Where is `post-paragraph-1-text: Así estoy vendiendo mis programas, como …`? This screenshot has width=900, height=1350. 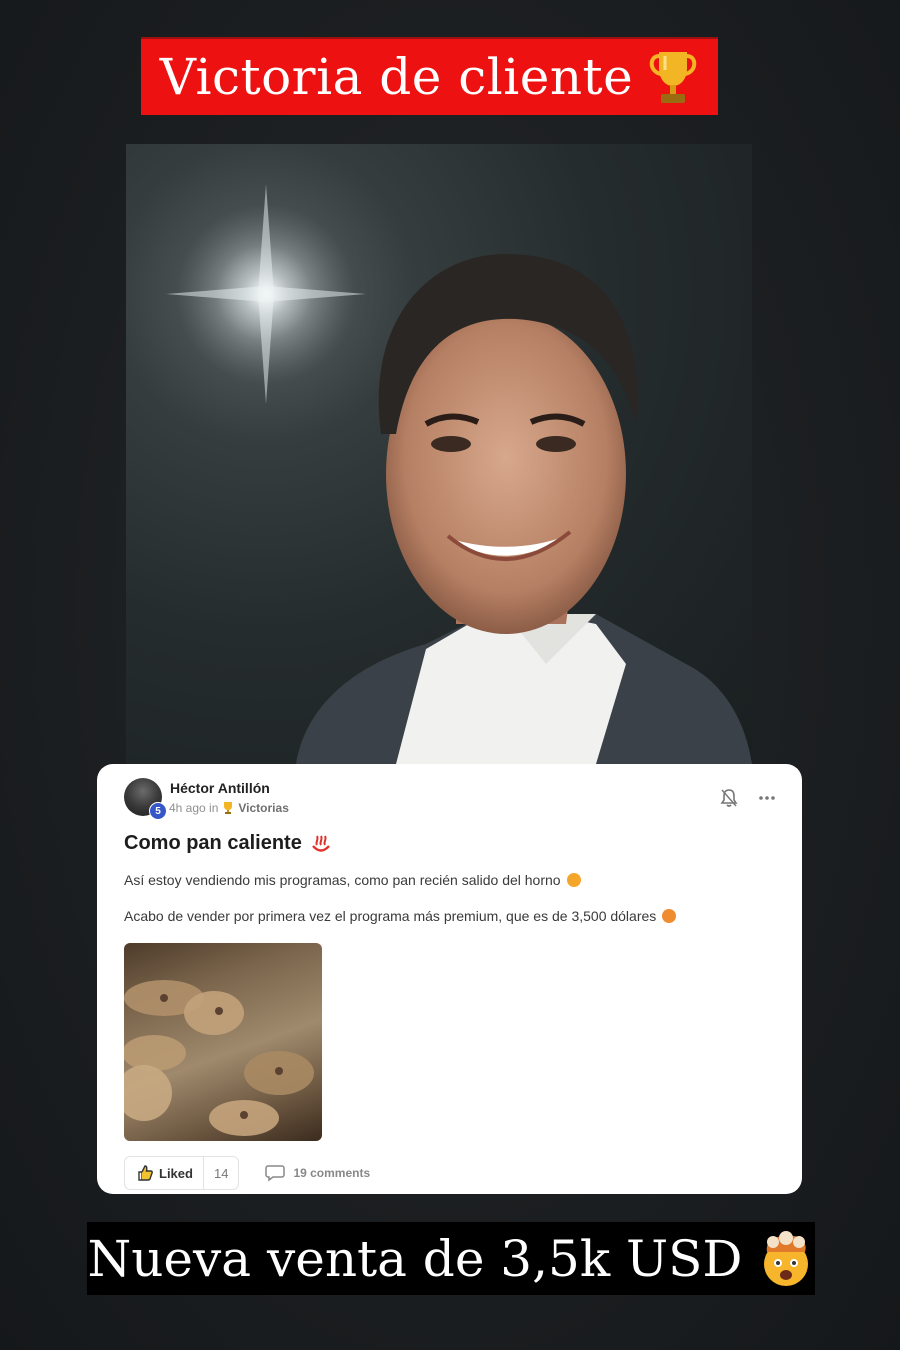
post-paragraph-1-text: Así estoy vendiendo mis programas, como … is located at coordinates (342, 880).